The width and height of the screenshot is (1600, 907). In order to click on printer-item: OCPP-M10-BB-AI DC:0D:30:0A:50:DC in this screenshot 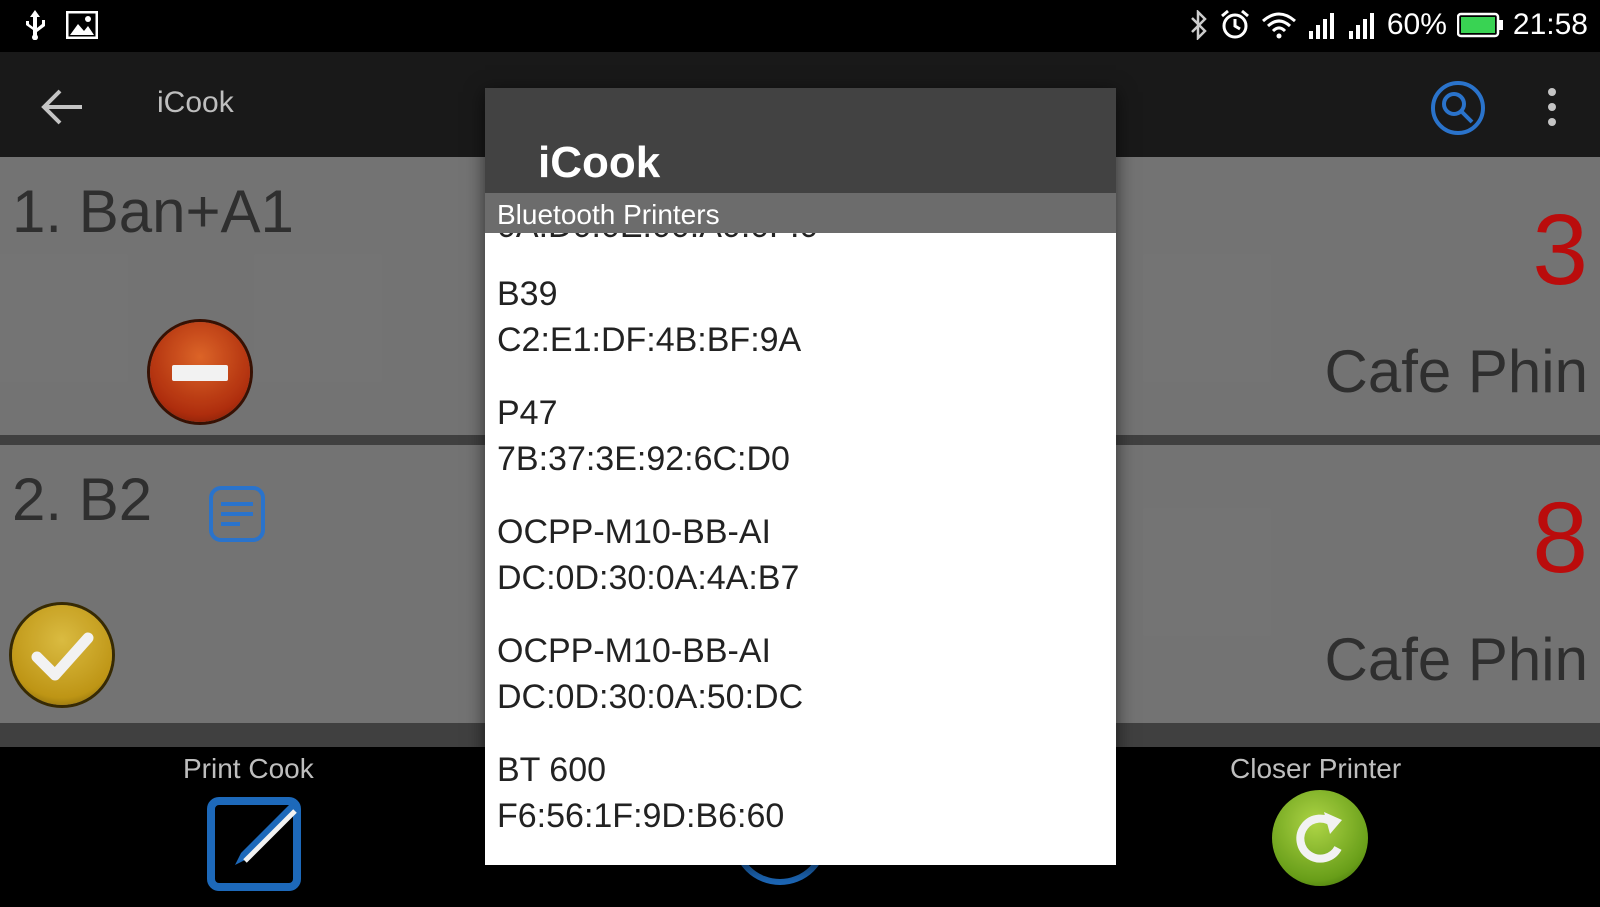, I will do `click(802, 683)`.